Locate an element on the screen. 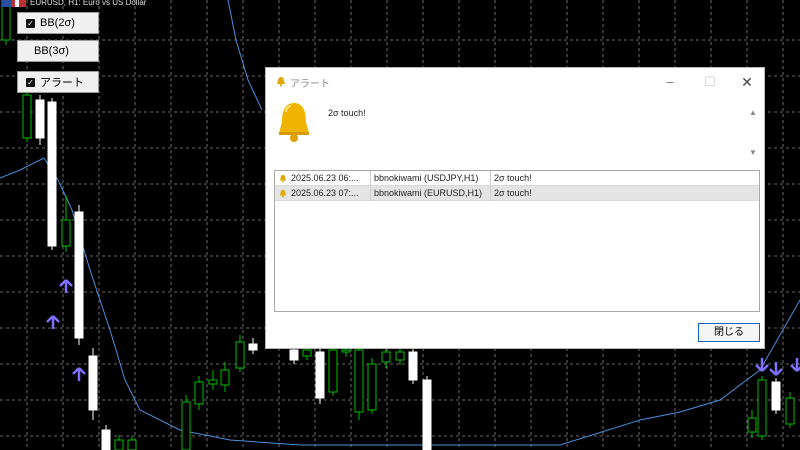 Image resolution: width=800 pixels, height=450 pixels. bb3-toggle-button: BB(3σ) is located at coordinates (58, 51).